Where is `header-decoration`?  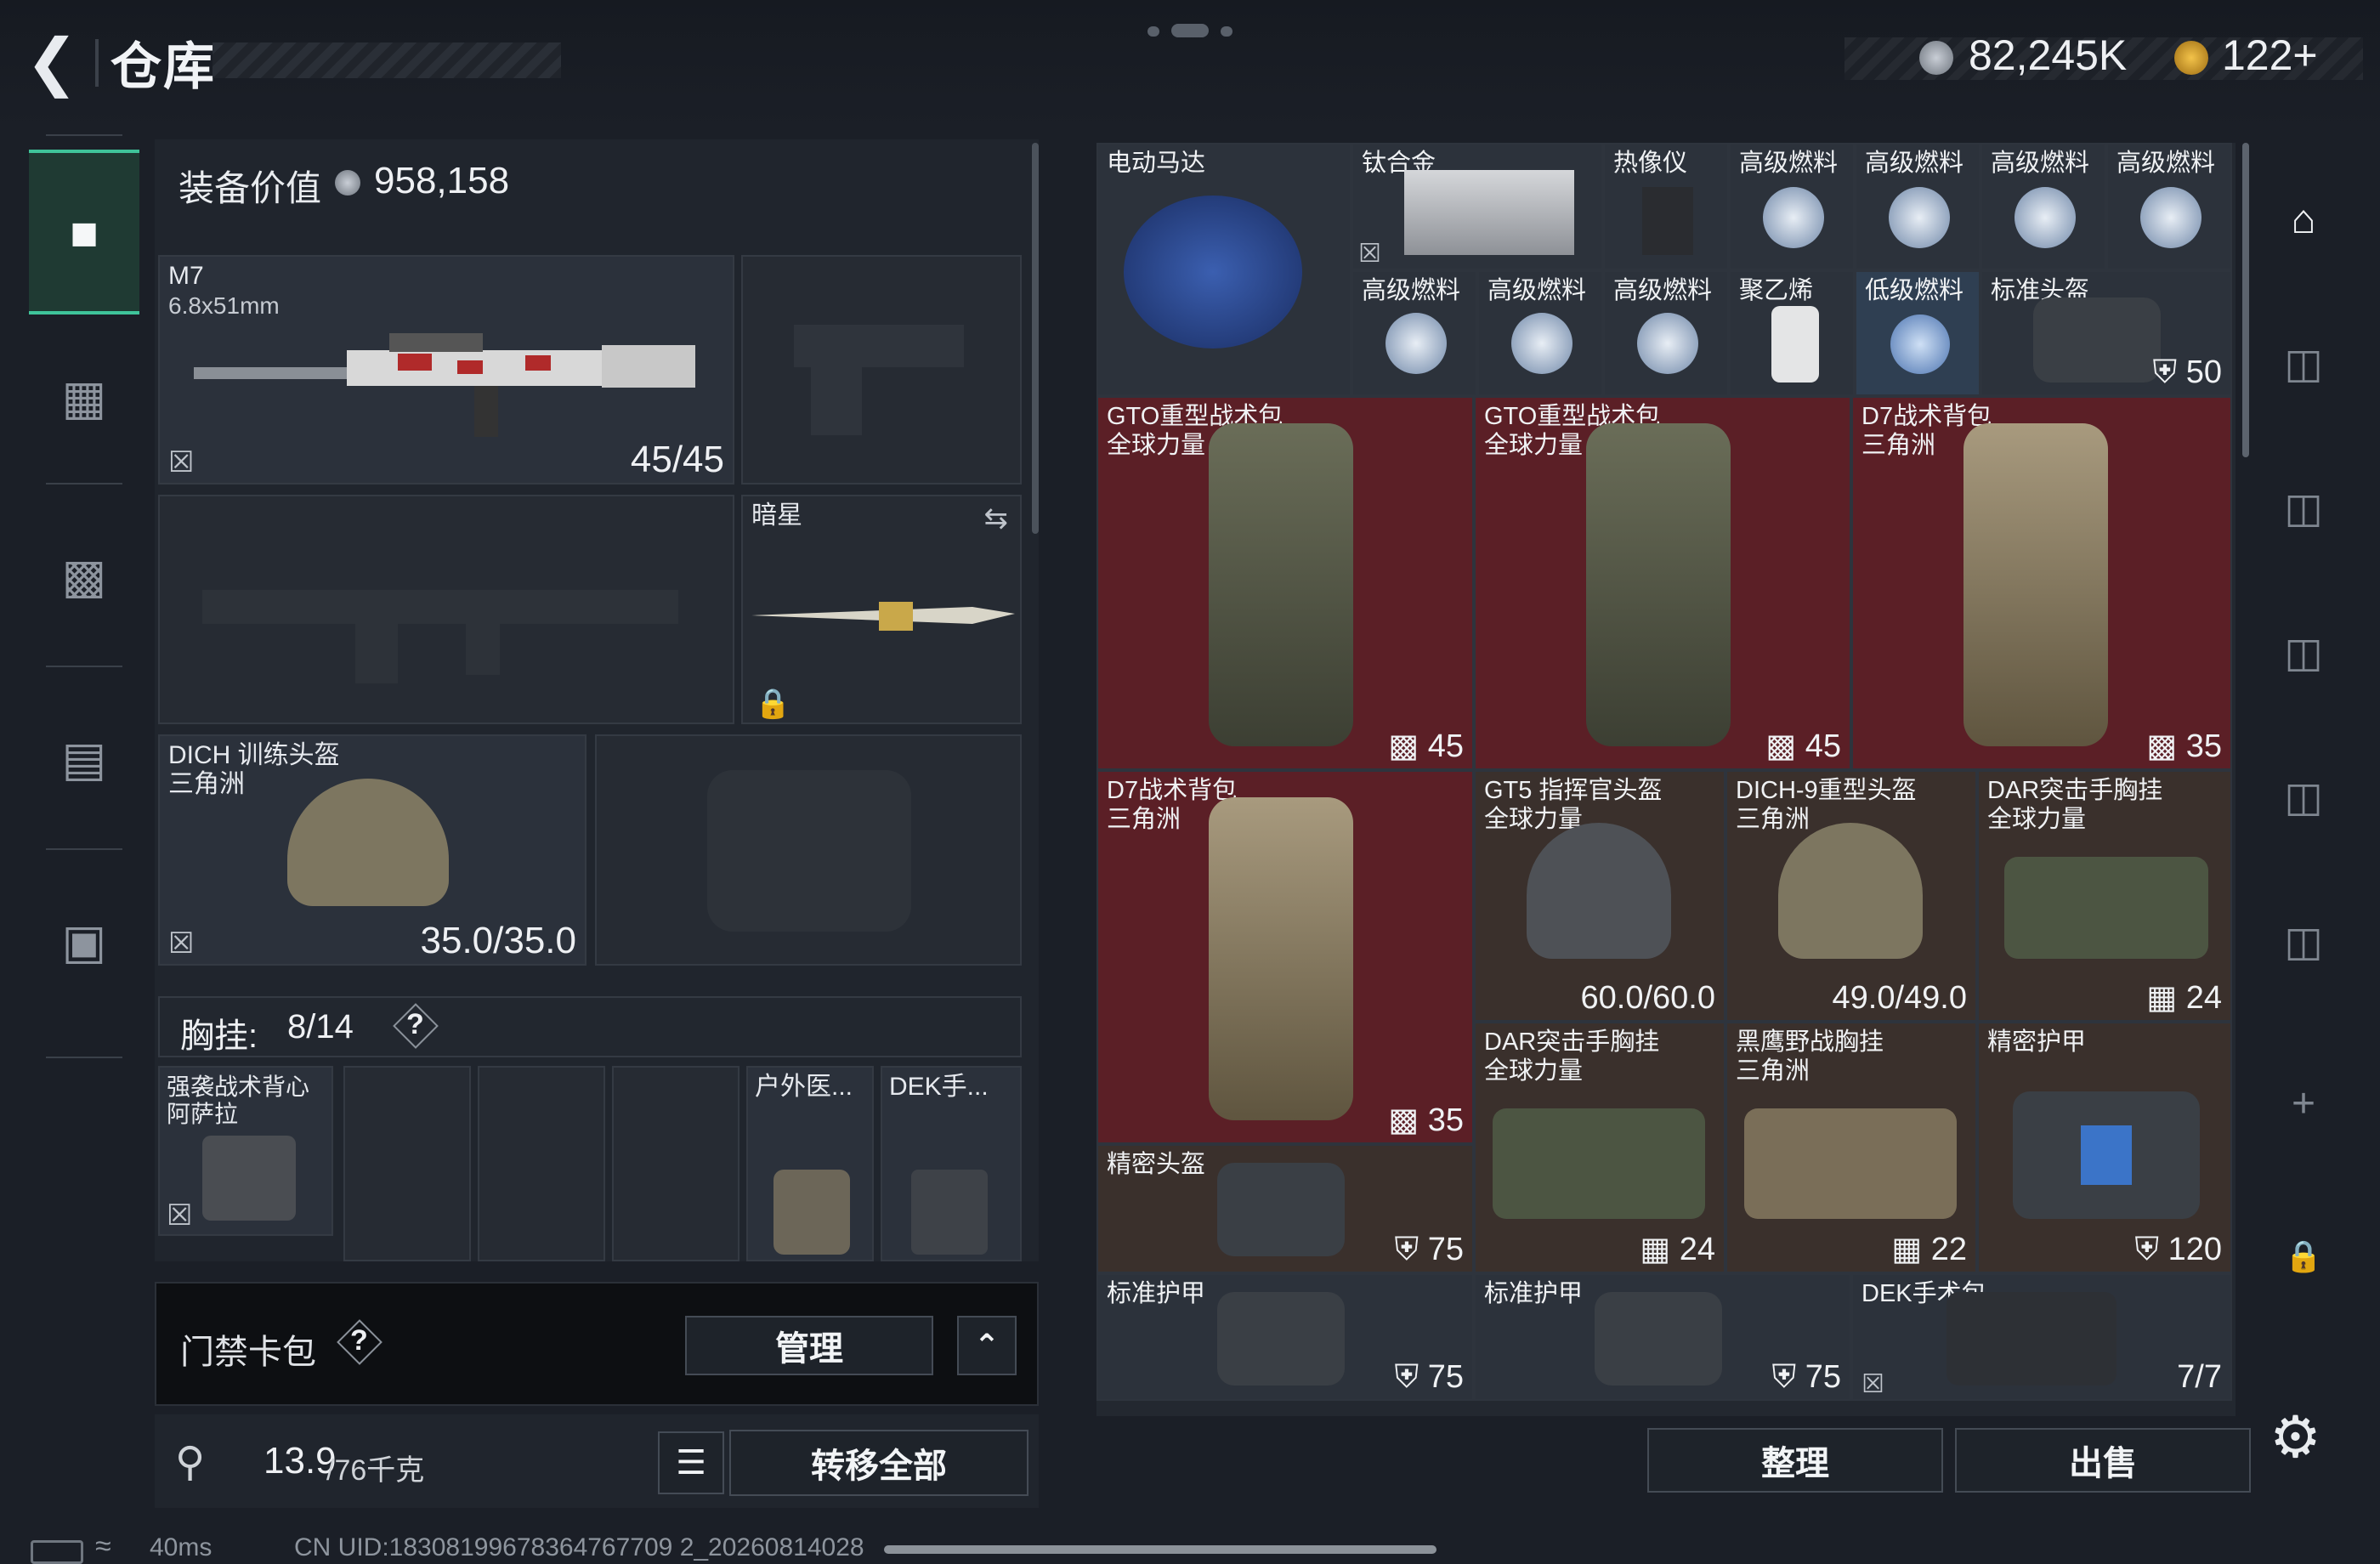 header-decoration is located at coordinates (386, 60).